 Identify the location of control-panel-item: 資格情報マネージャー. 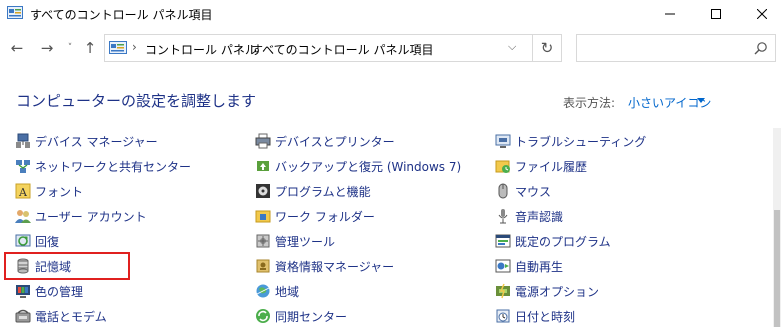
(324, 266).